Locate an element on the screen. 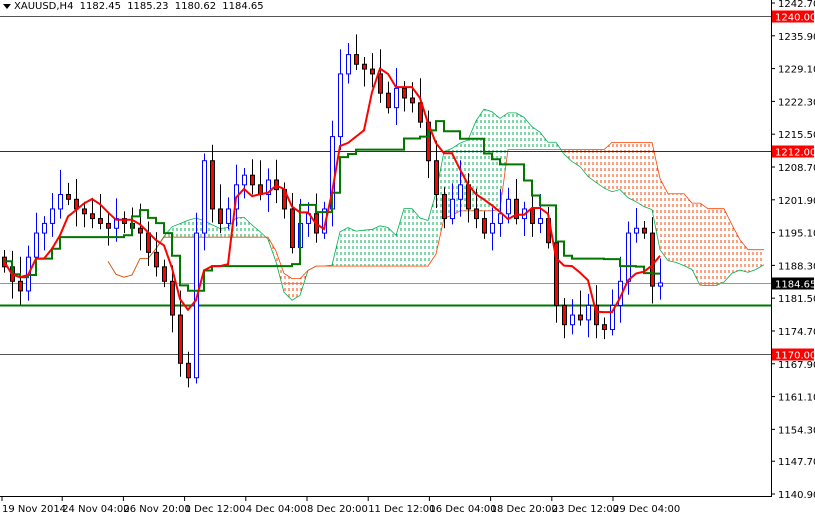 The height and width of the screenshot is (516, 815). x-tick-label: 11 Dec 12:00 is located at coordinates (401, 509).